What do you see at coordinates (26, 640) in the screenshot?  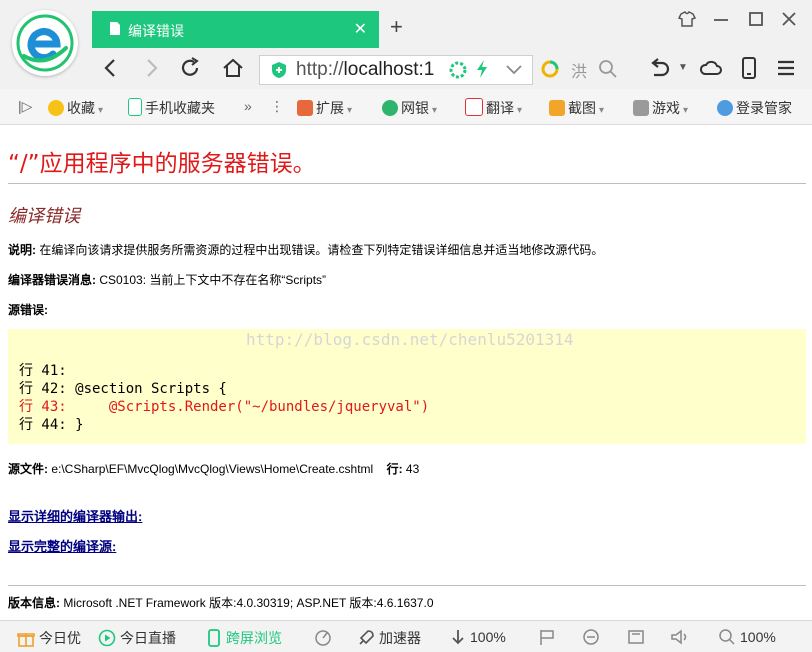 I see `gift-icon` at bounding box center [26, 640].